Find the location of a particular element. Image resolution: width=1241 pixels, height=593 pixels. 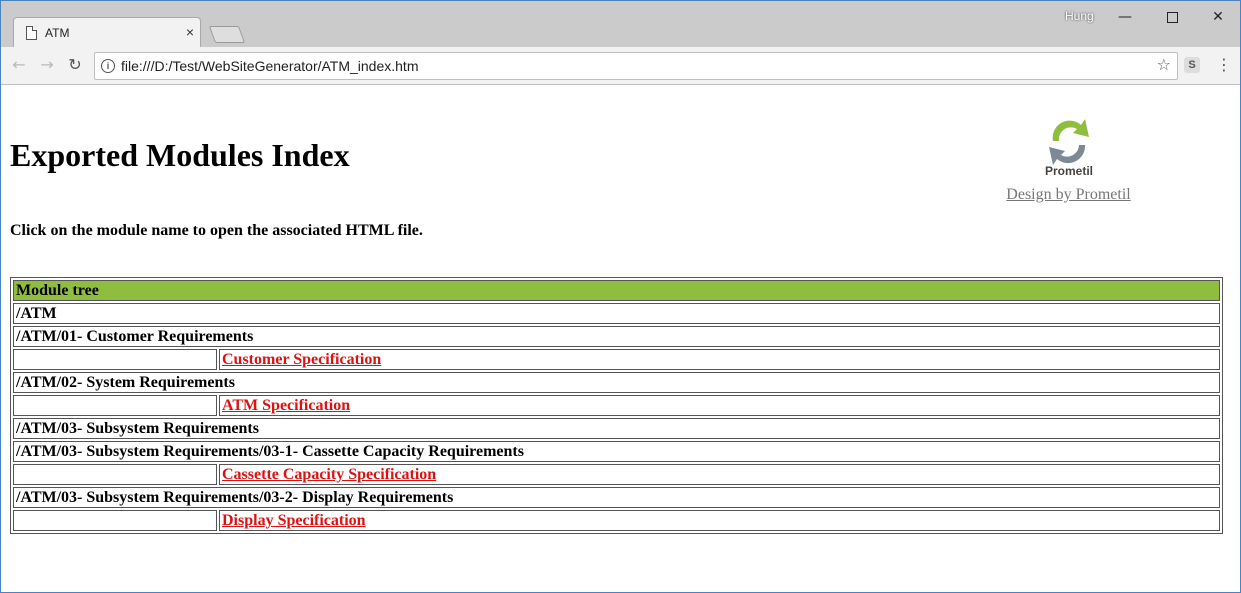

close-icon: ✕ is located at coordinates (1218, 17).